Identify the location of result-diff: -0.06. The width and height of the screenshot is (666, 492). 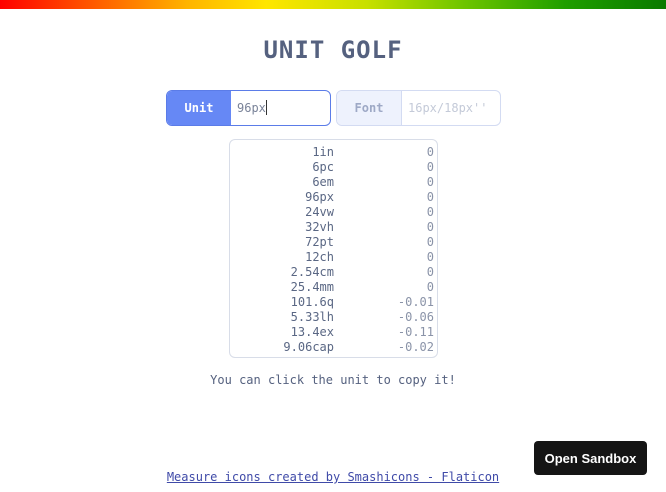
(415, 317).